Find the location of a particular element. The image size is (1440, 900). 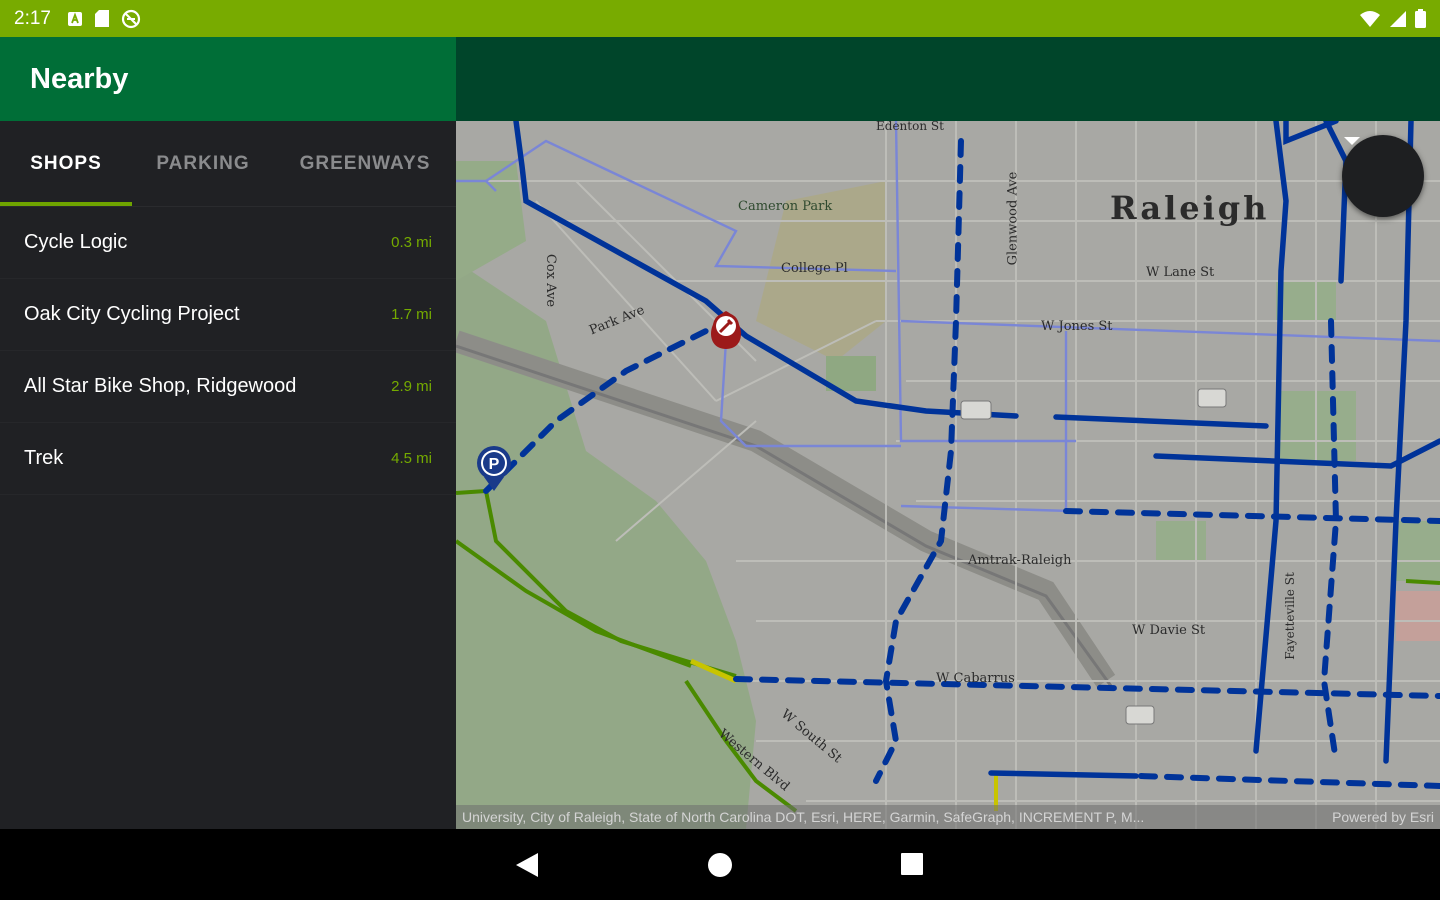

navigation-bar is located at coordinates (720, 864).